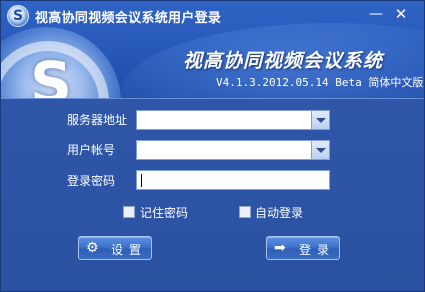 This screenshot has width=425, height=292. I want to click on settings-button: ⚙ 设置, so click(115, 248).